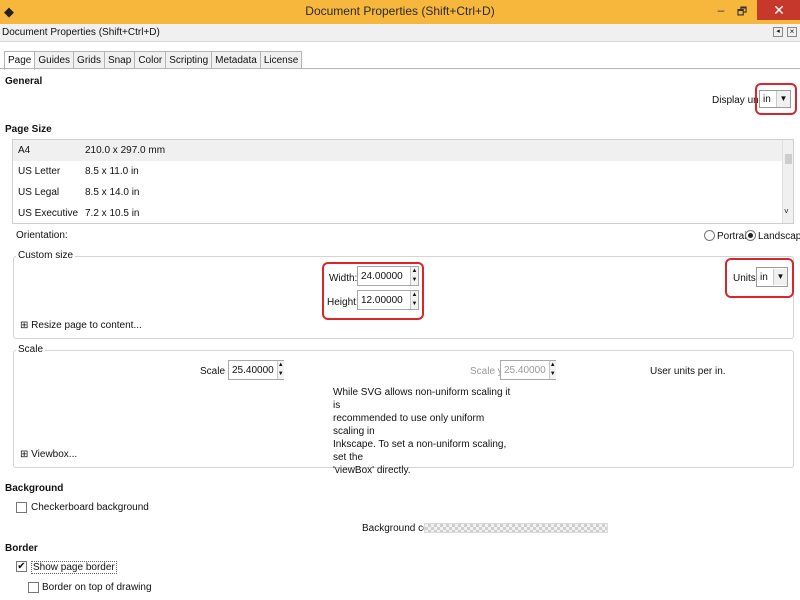 The image size is (800, 600). I want to click on page-size-dims: 8.5 x 14.0 in, so click(112, 192).